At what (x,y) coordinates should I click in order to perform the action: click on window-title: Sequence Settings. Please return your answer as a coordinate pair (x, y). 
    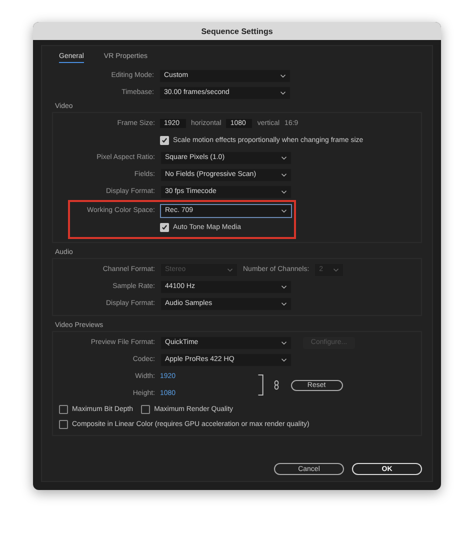
    Looking at the image, I should click on (237, 31).